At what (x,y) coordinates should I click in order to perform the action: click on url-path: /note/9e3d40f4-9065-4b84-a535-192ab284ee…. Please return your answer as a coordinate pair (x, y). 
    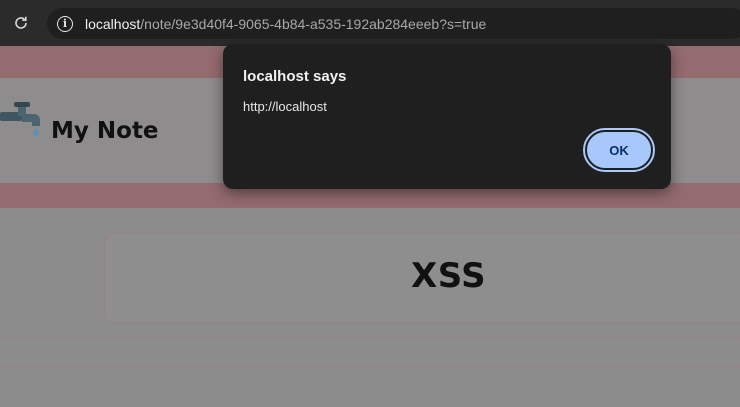
    Looking at the image, I should click on (313, 23).